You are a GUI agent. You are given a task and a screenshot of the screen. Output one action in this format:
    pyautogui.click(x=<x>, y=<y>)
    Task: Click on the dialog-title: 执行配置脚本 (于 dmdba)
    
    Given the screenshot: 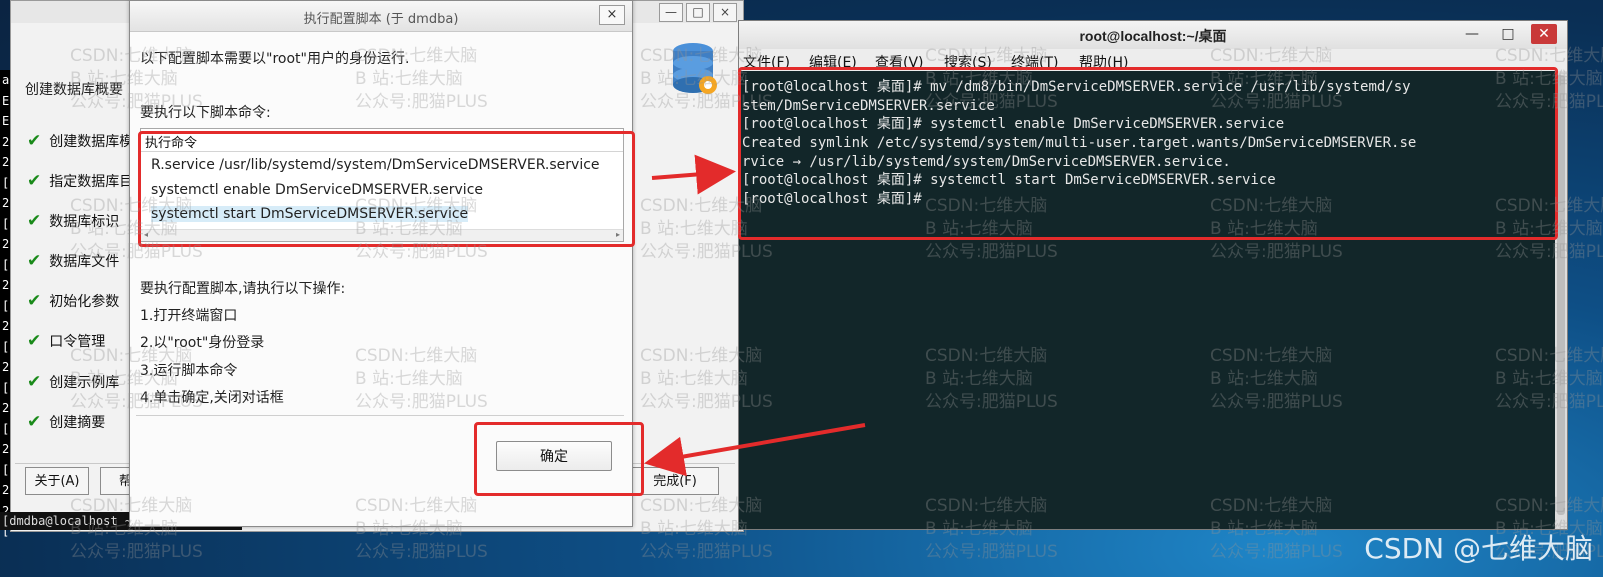 What is the action you would take?
    pyautogui.click(x=381, y=19)
    